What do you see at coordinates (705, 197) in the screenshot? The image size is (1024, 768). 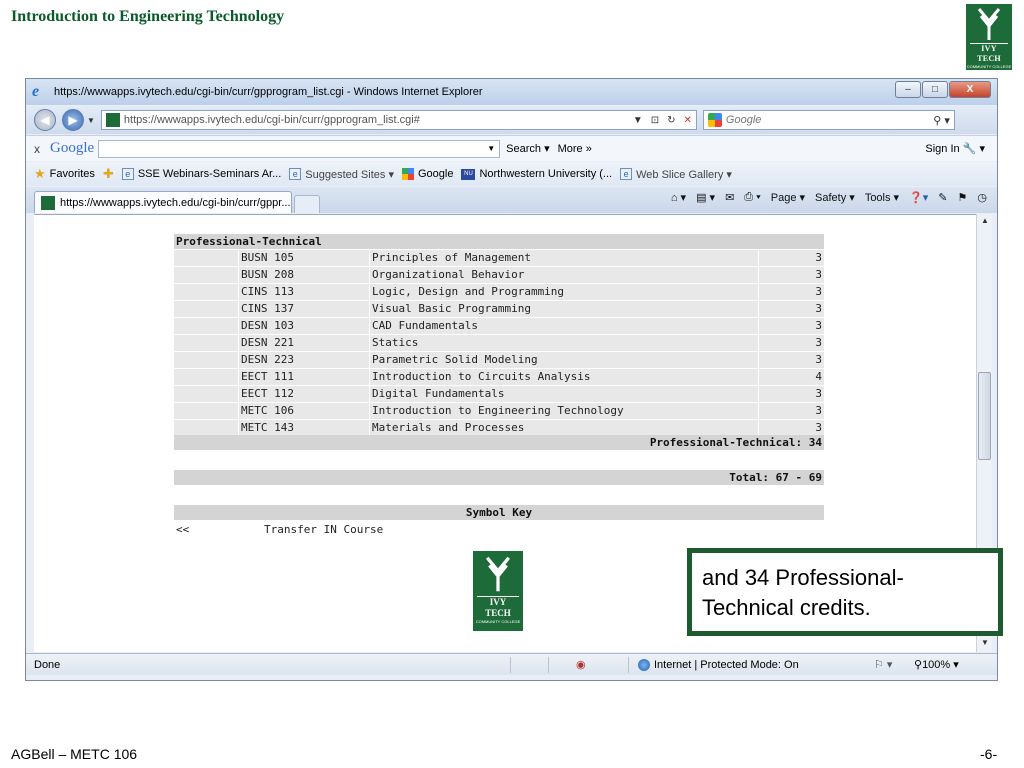 I see `feeds-icon: ▤ ▾` at bounding box center [705, 197].